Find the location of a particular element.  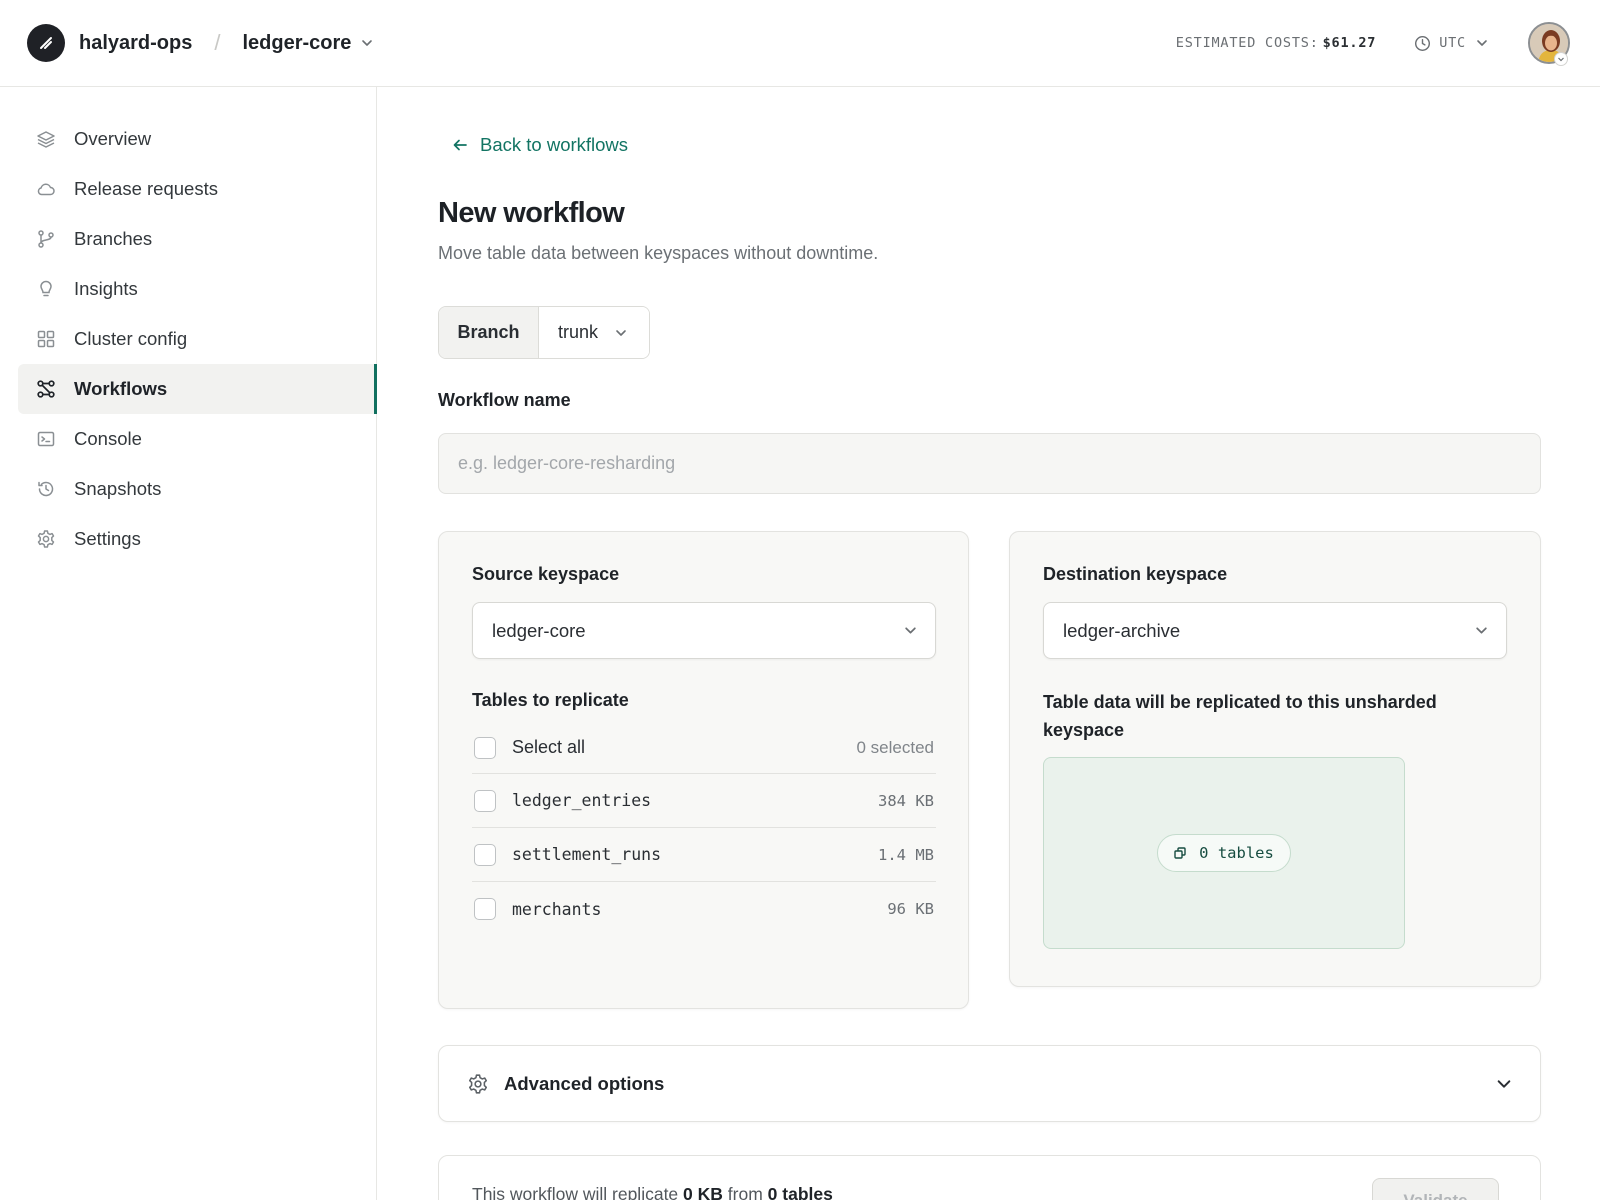

branch-select: trunk is located at coordinates (594, 332).